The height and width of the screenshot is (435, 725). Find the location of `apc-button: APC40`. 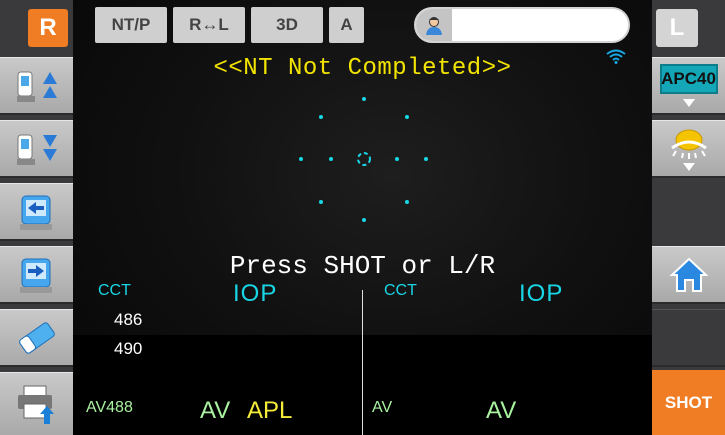

apc-button: APC40 is located at coordinates (688, 86).